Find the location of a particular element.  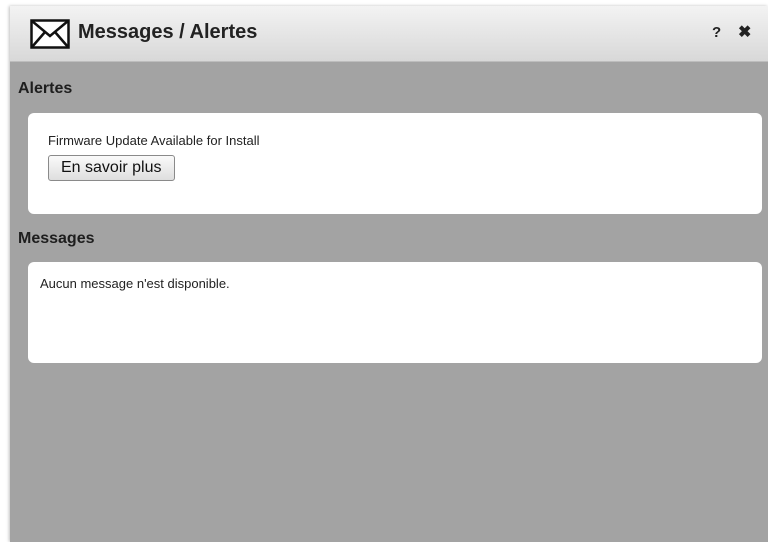

envelope-icon is located at coordinates (50, 34).